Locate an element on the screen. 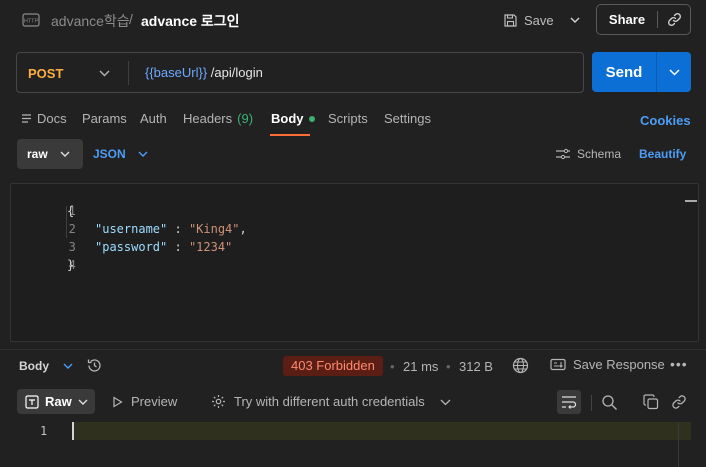  beautify-button: Beautify is located at coordinates (662, 154).